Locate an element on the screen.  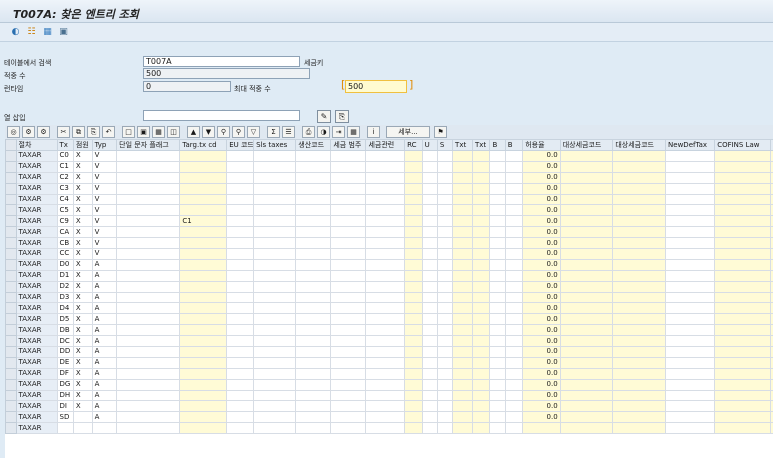
column-header: COFINS Law is located at coordinates (743, 145).